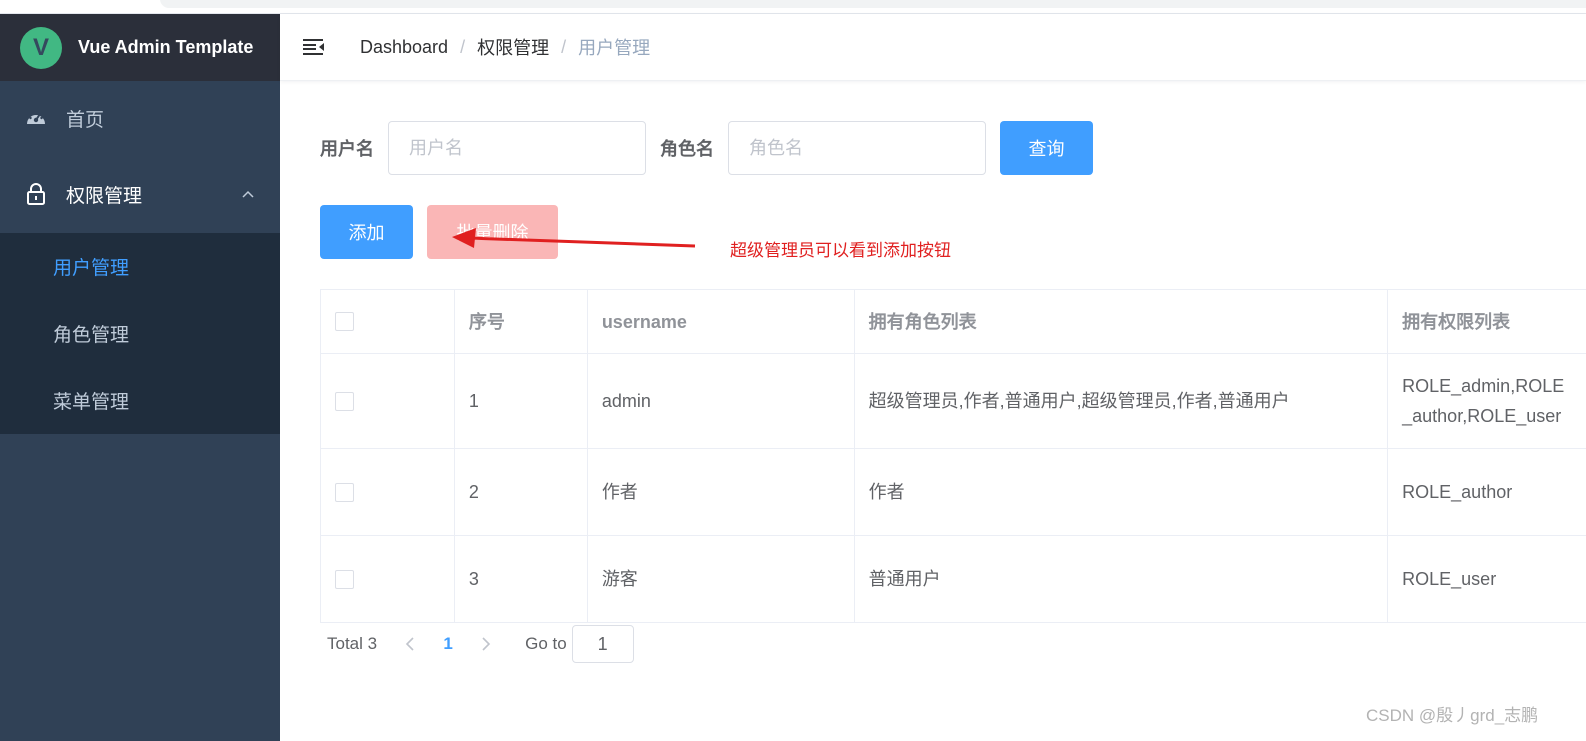 This screenshot has height=741, width=1586. Describe the element at coordinates (36, 194) in the screenshot. I see `lock-icon` at that location.